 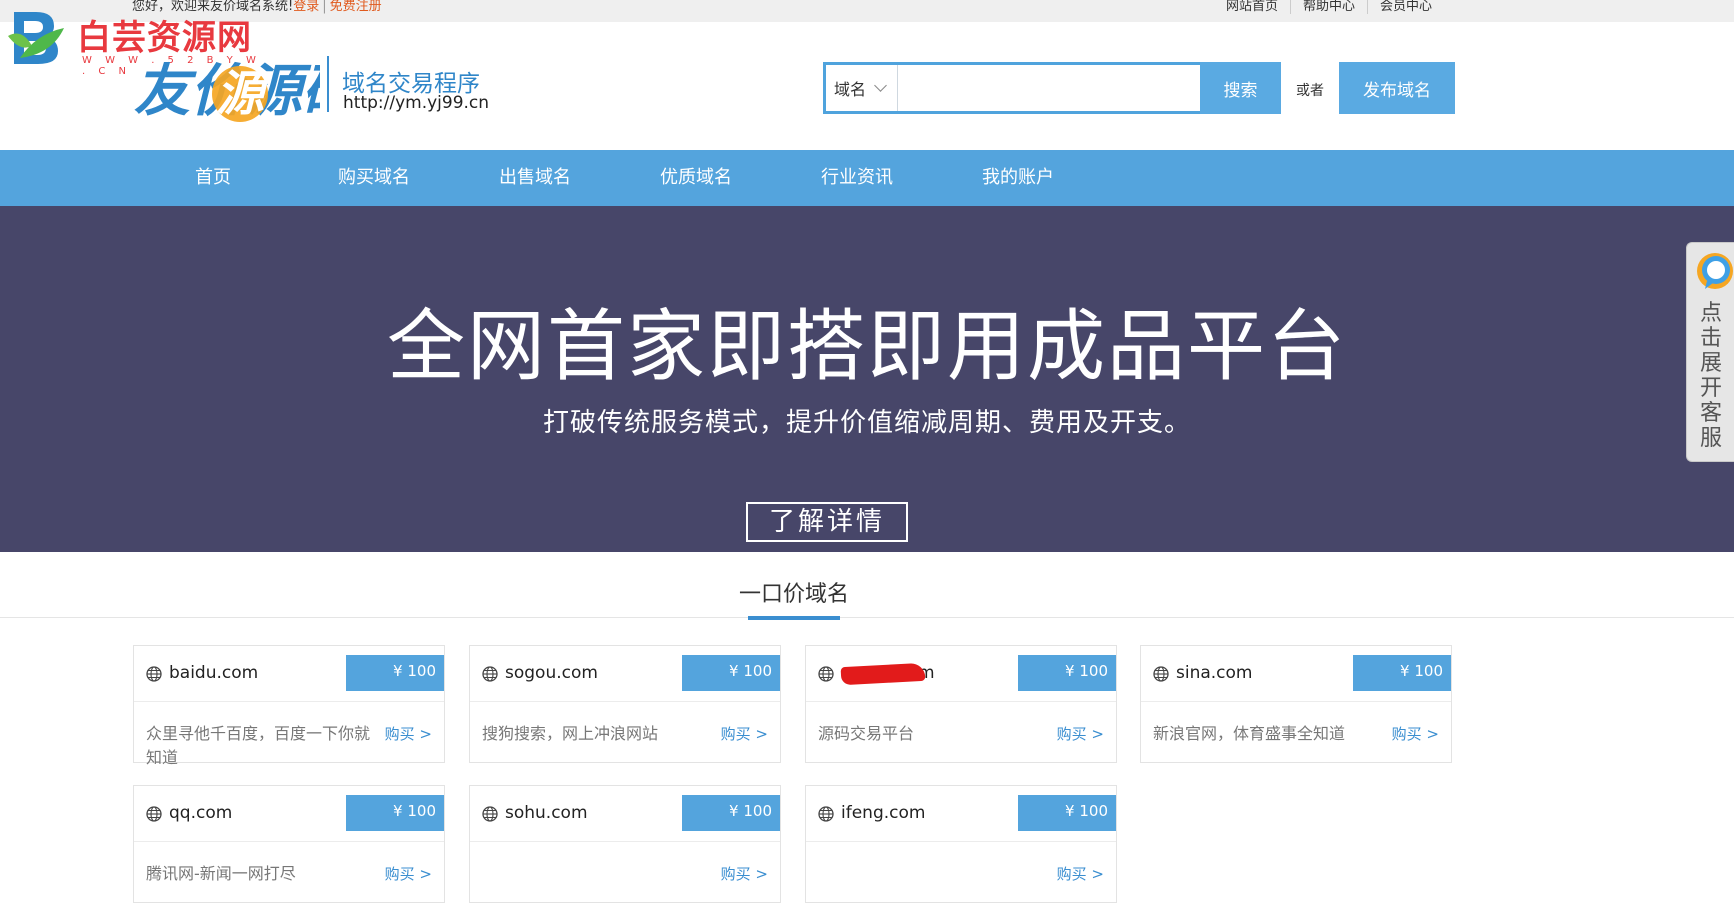 What do you see at coordinates (827, 522) in the screenshot?
I see `learn-more-button: 了解详情` at bounding box center [827, 522].